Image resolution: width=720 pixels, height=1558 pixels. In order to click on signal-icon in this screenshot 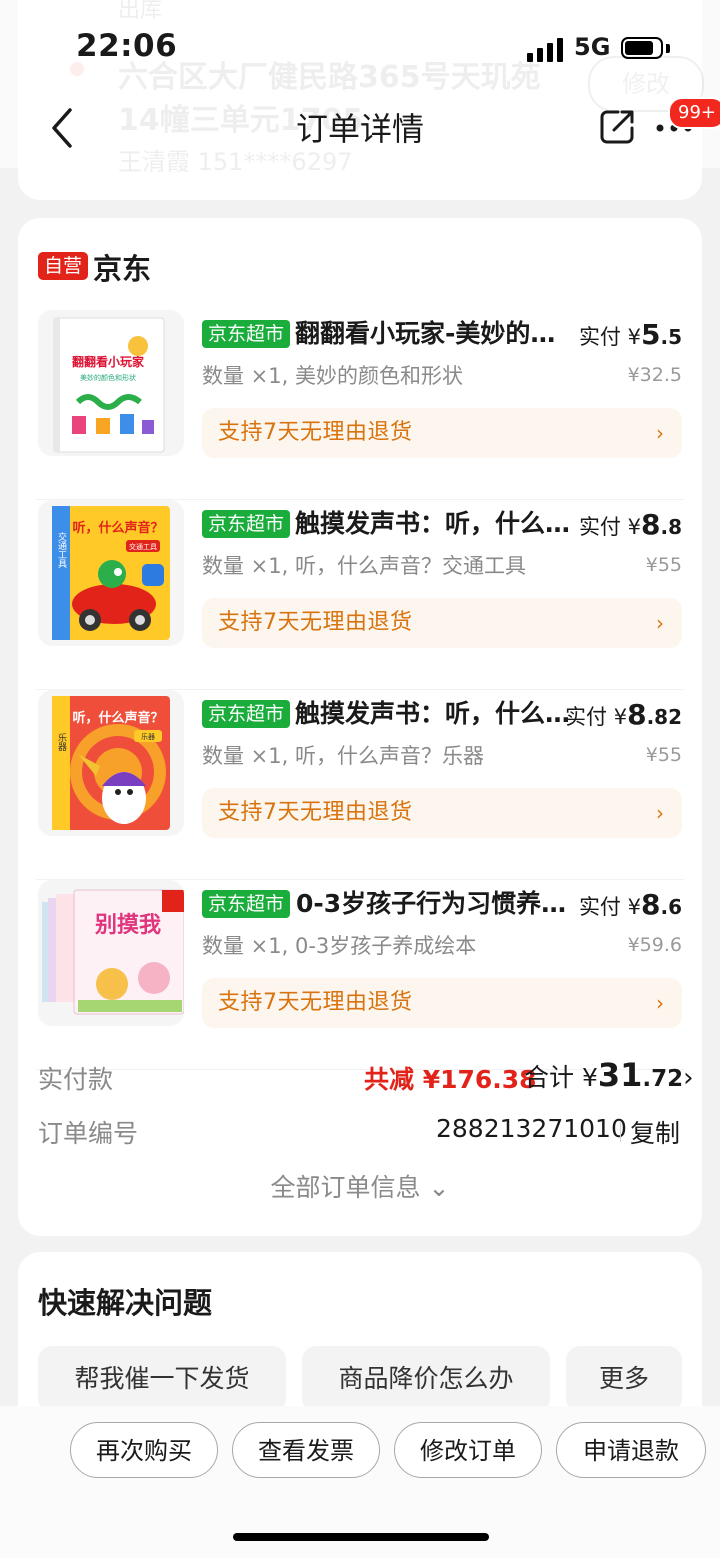, I will do `click(545, 50)`.